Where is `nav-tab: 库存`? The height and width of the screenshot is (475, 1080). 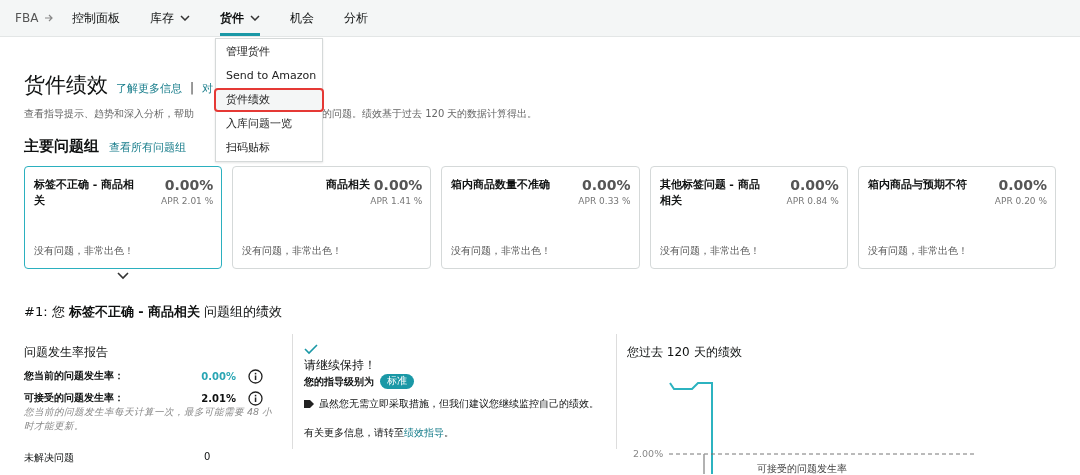 nav-tab: 库存 is located at coordinates (170, 18).